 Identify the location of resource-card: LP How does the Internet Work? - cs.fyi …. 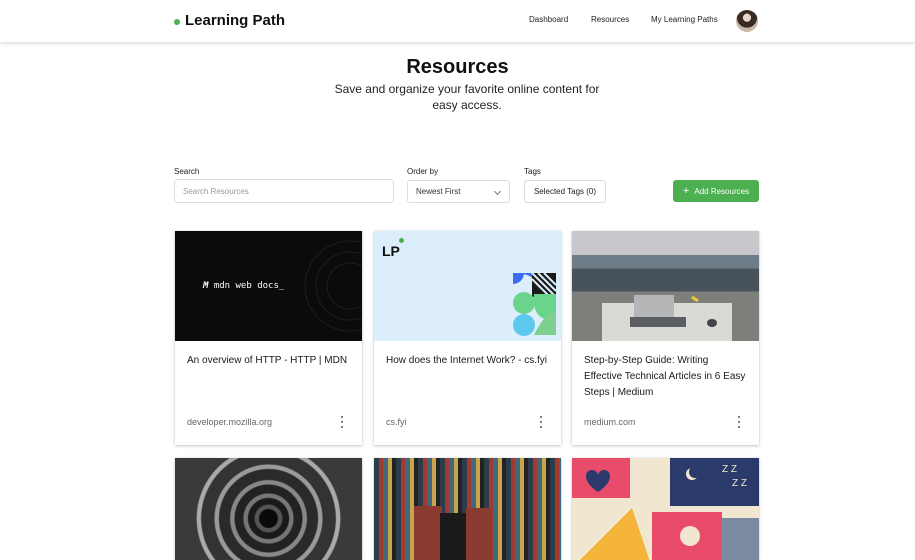
(467, 338).